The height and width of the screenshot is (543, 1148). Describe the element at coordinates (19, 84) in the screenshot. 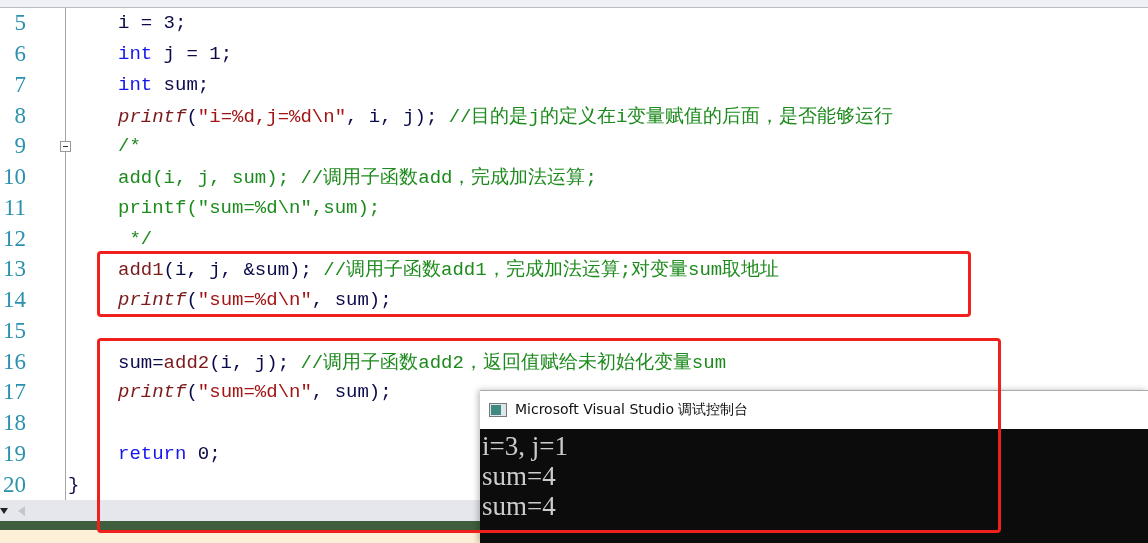

I see `line-number: 7` at that location.